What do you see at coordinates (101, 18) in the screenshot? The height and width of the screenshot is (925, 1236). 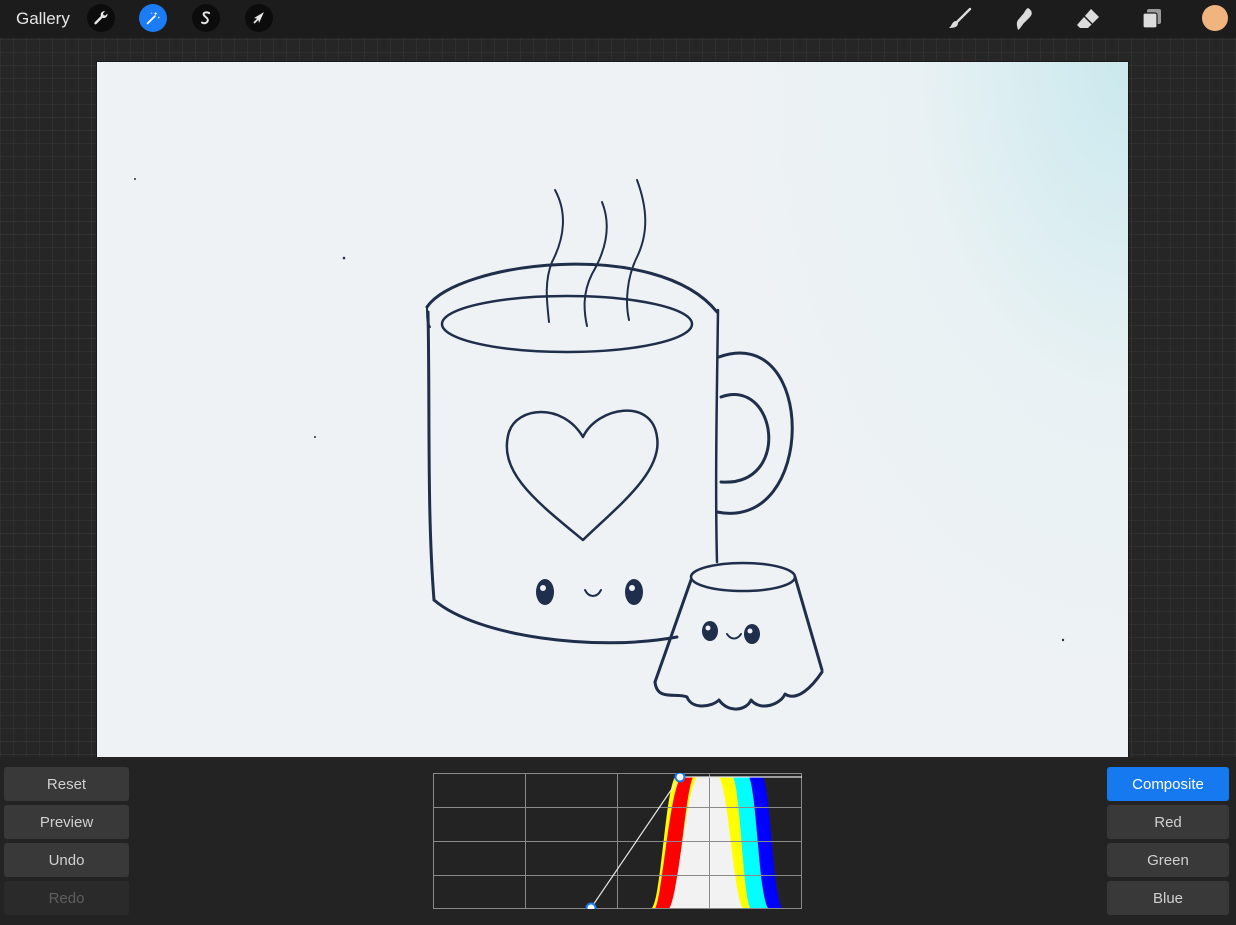 I see `wrench-icon` at bounding box center [101, 18].